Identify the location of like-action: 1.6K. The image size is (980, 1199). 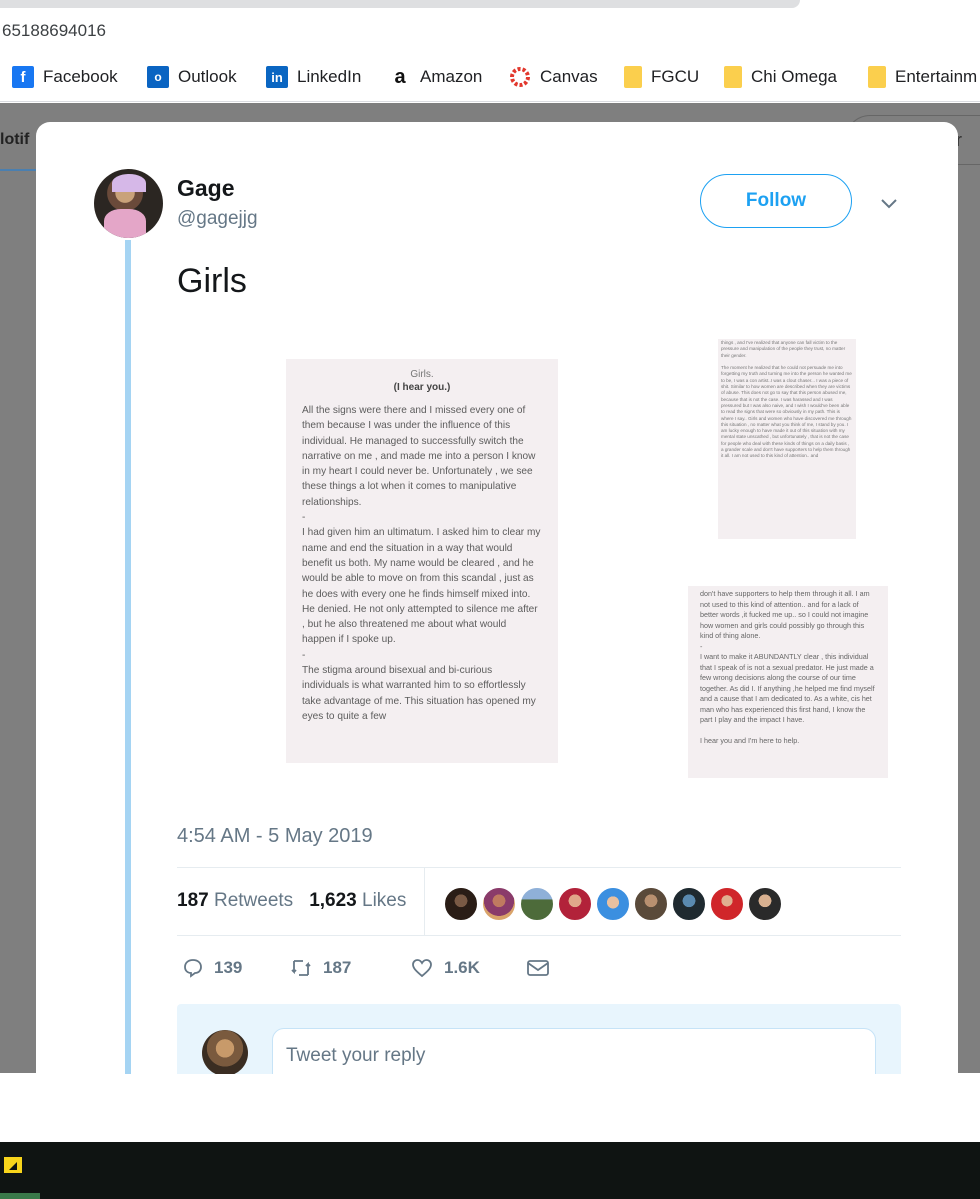
(445, 968).